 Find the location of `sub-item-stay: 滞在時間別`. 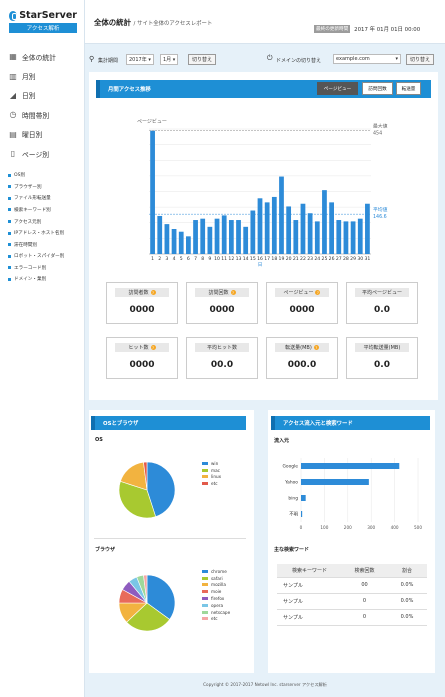

sub-item-stay: 滞在時間別 is located at coordinates (42, 245).